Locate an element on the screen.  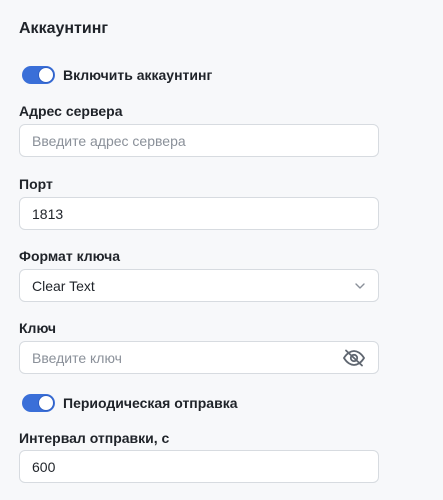
port-field is located at coordinates (199, 213).